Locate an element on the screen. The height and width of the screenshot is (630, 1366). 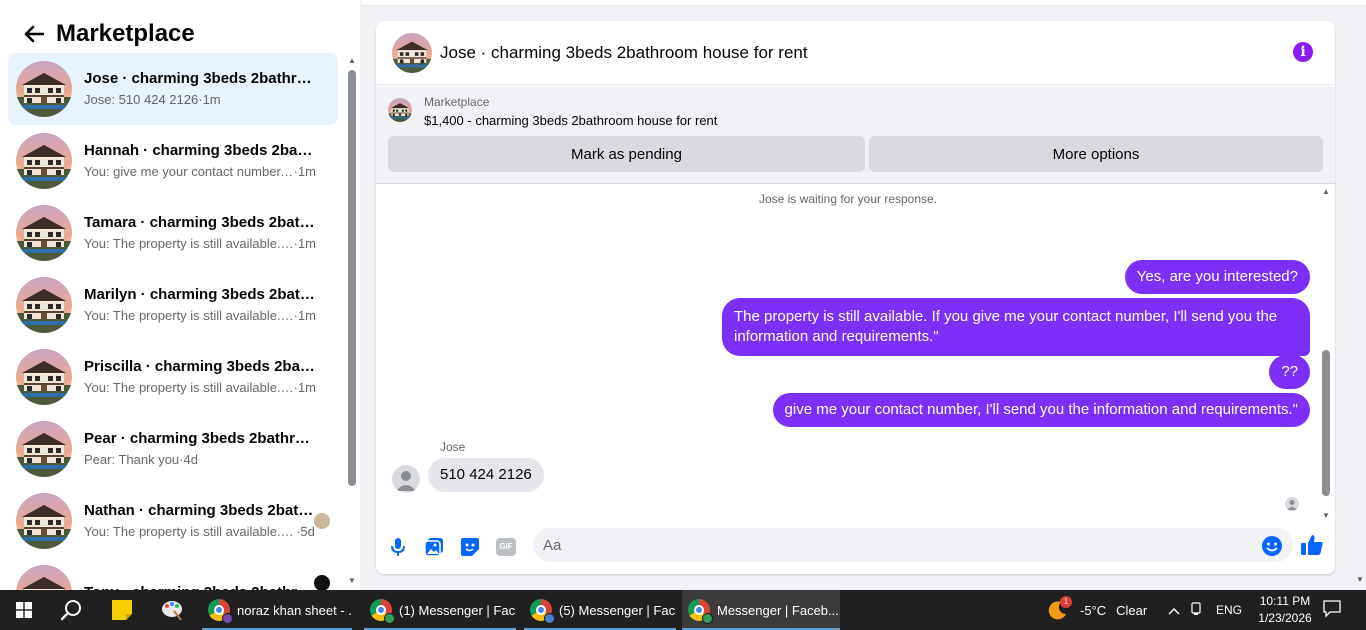
sidebar-title: Marketplace is located at coordinates (125, 33).